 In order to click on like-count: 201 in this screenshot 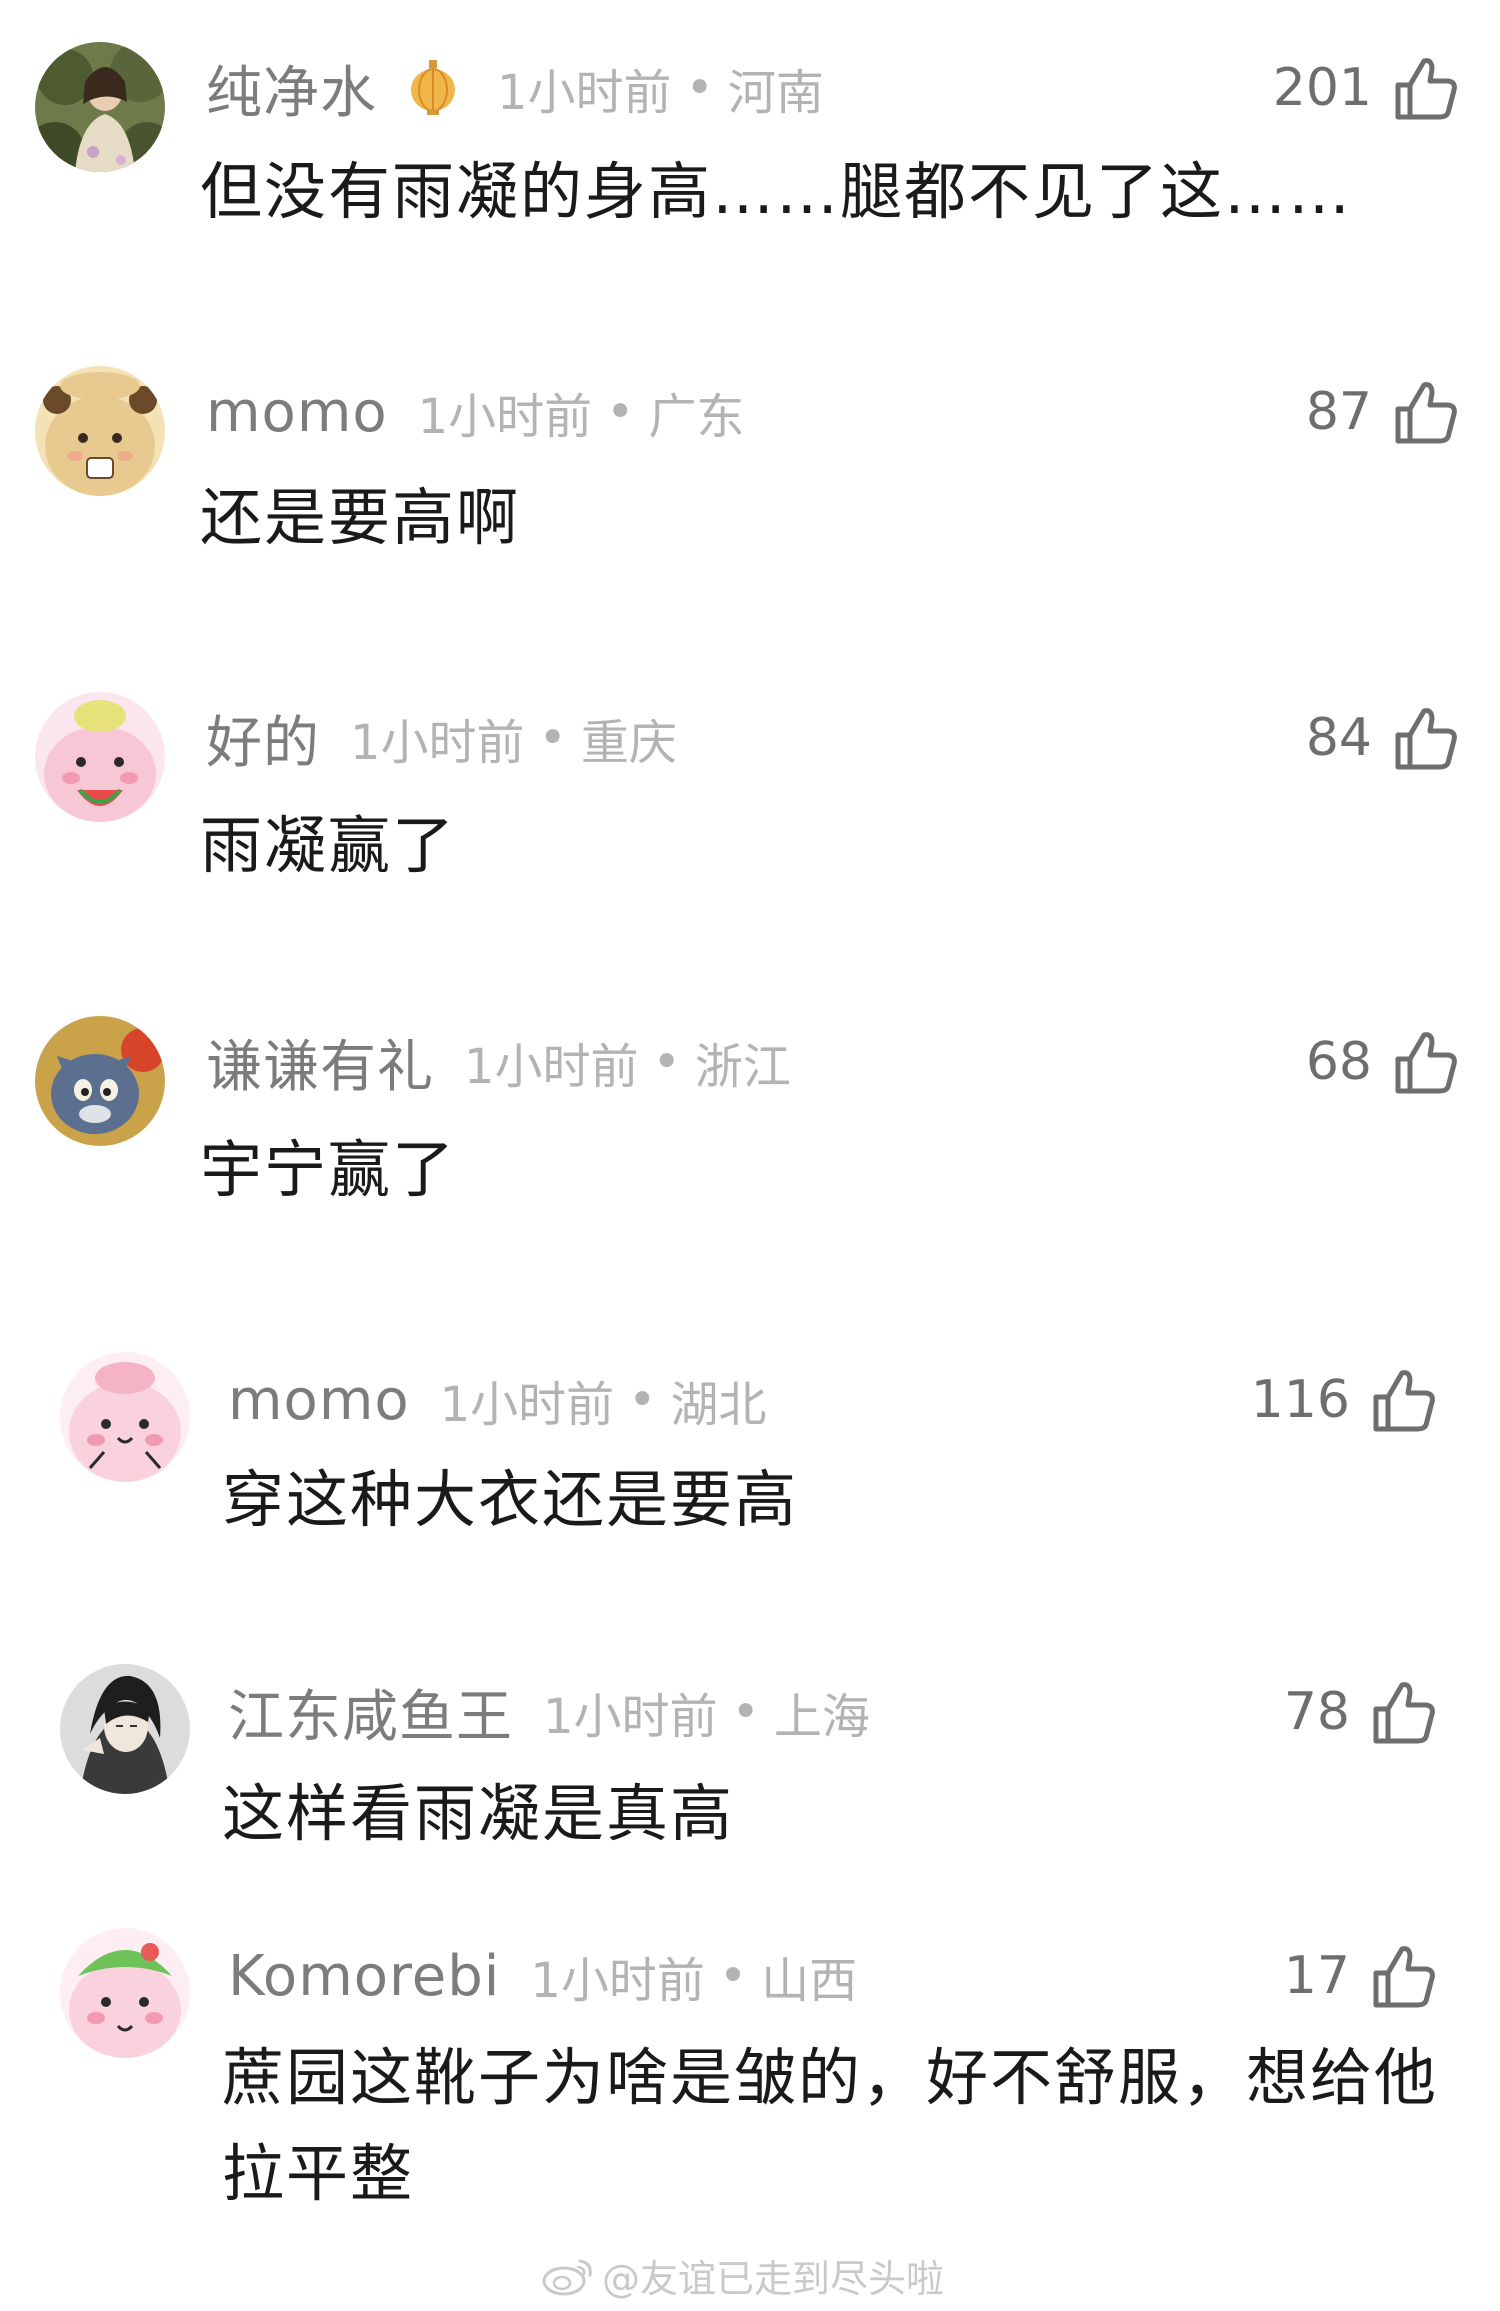, I will do `click(1322, 88)`.